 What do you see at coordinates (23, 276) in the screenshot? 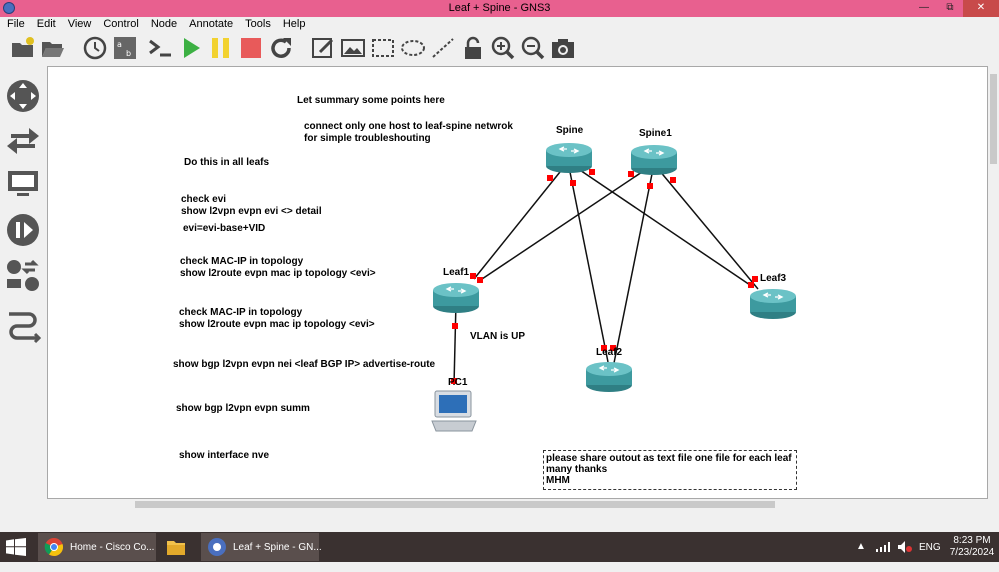
I see `all-devices-icon` at bounding box center [23, 276].